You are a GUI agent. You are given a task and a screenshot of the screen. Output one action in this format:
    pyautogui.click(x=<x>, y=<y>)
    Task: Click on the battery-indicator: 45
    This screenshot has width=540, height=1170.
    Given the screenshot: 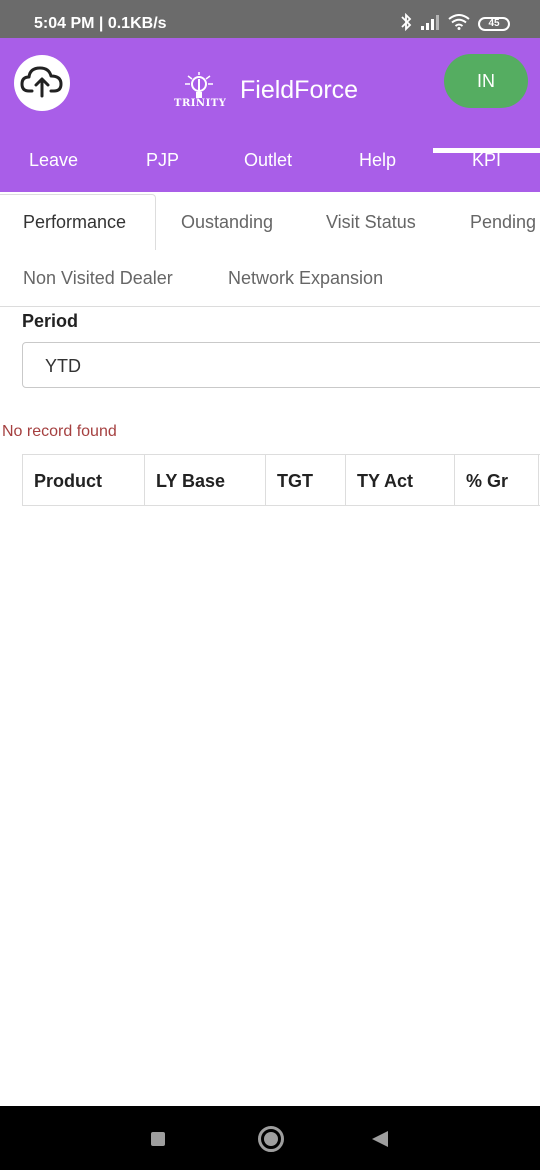 What is the action you would take?
    pyautogui.click(x=494, y=24)
    